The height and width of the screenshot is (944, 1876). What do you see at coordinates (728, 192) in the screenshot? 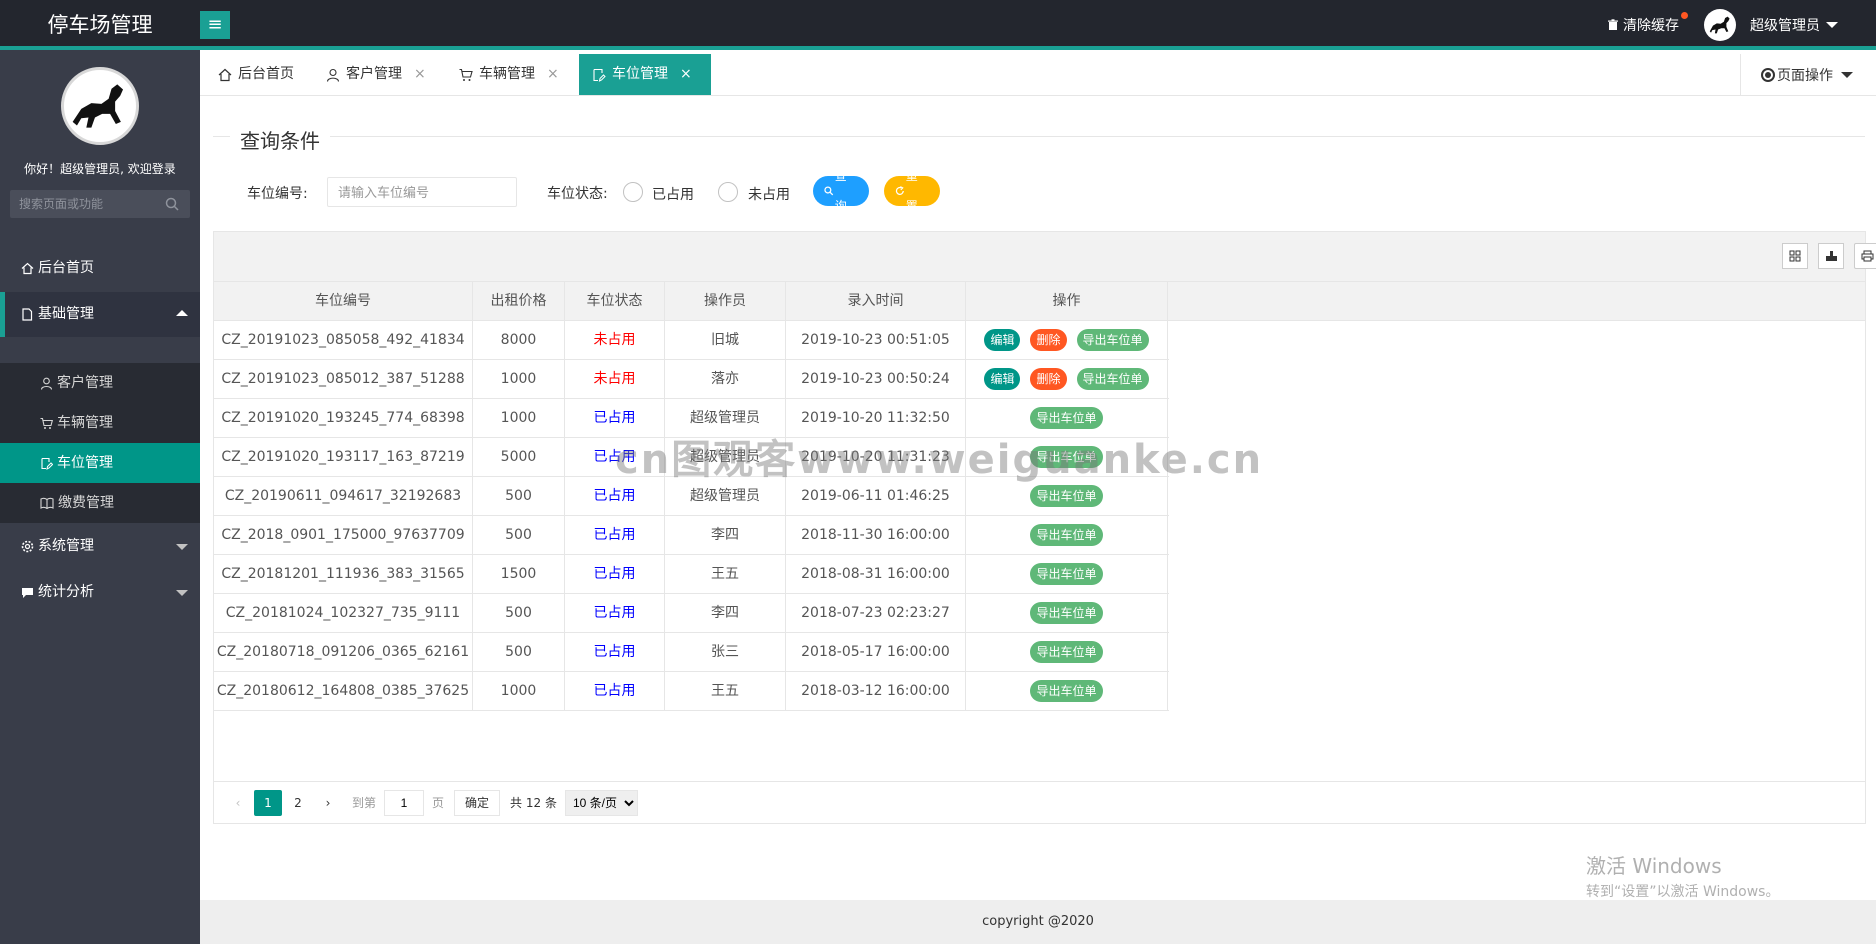
I see `radio-free` at bounding box center [728, 192].